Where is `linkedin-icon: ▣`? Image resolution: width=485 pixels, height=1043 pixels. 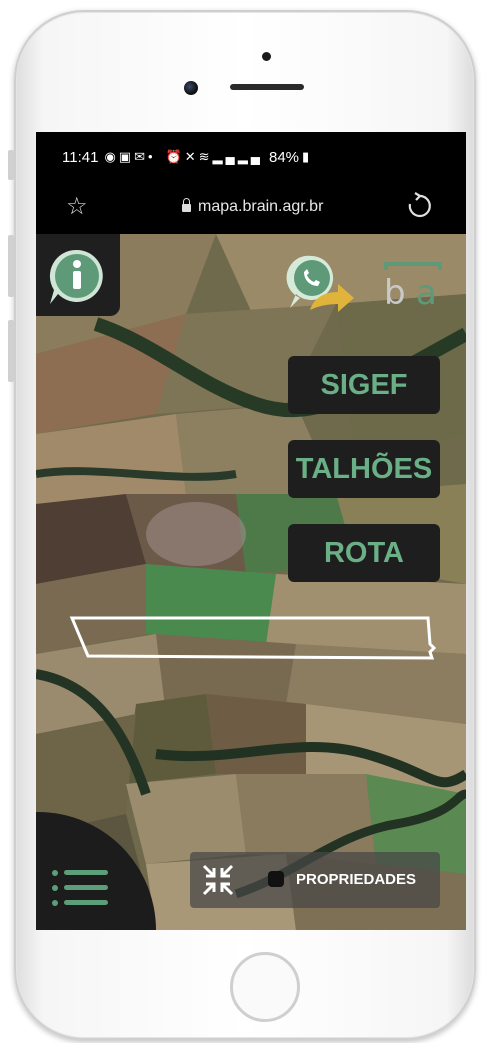 linkedin-icon: ▣ is located at coordinates (126, 156).